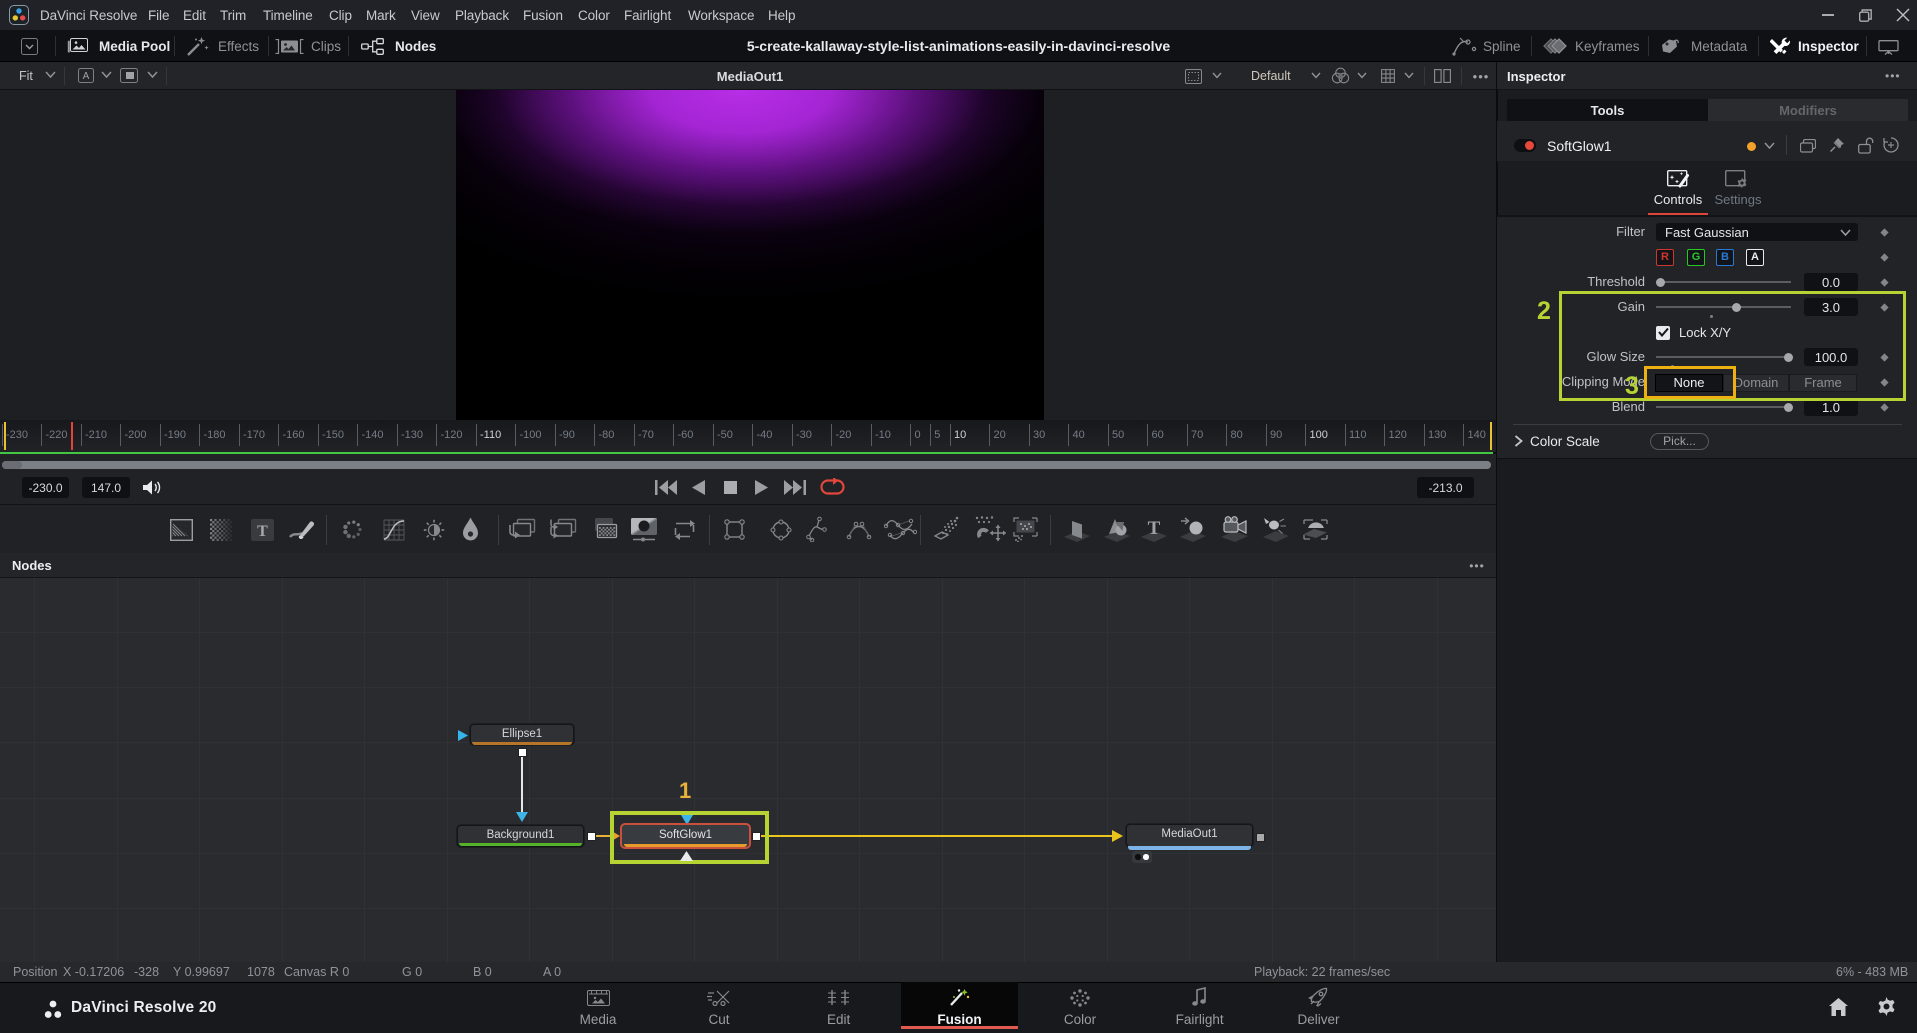  What do you see at coordinates (86, 76) in the screenshot?
I see `svg-text: A` at bounding box center [86, 76].